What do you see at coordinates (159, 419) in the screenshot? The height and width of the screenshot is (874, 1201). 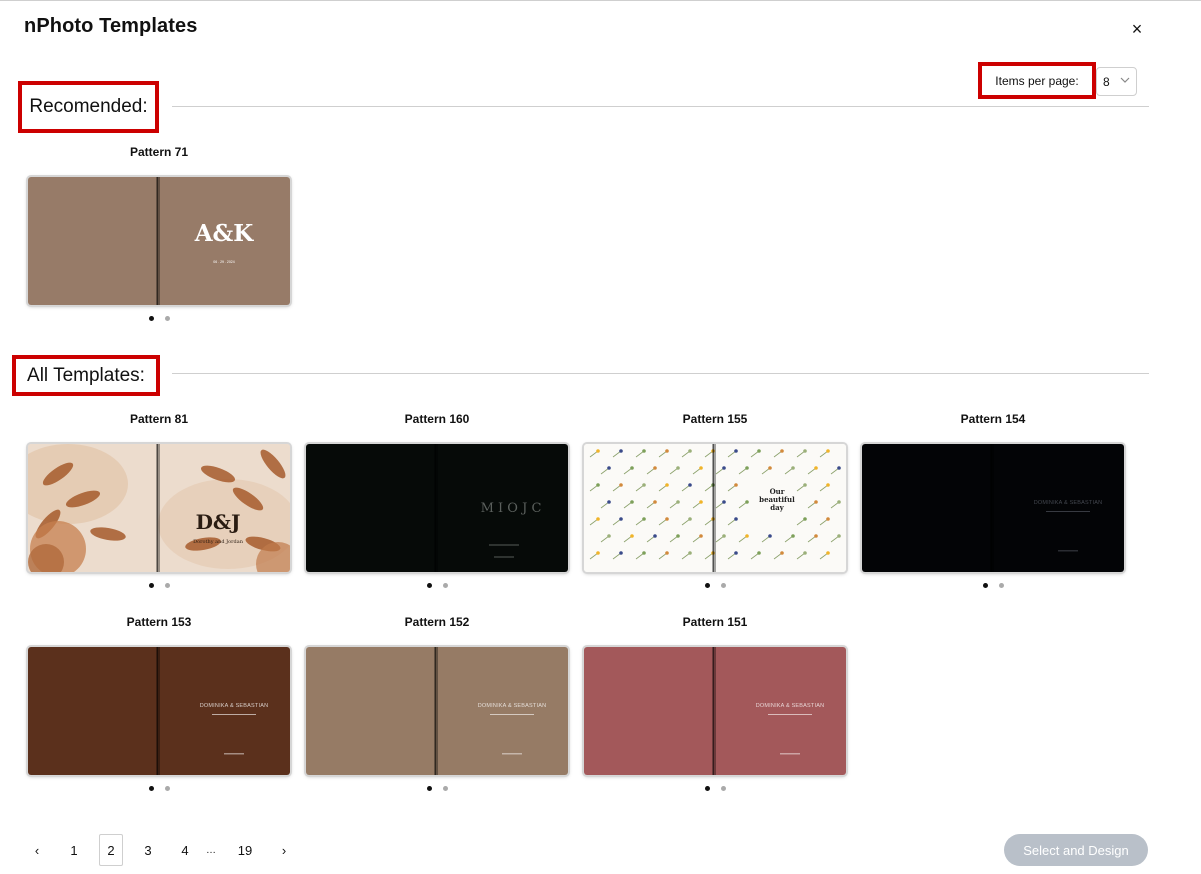 I see `template-title: Pattern 81` at bounding box center [159, 419].